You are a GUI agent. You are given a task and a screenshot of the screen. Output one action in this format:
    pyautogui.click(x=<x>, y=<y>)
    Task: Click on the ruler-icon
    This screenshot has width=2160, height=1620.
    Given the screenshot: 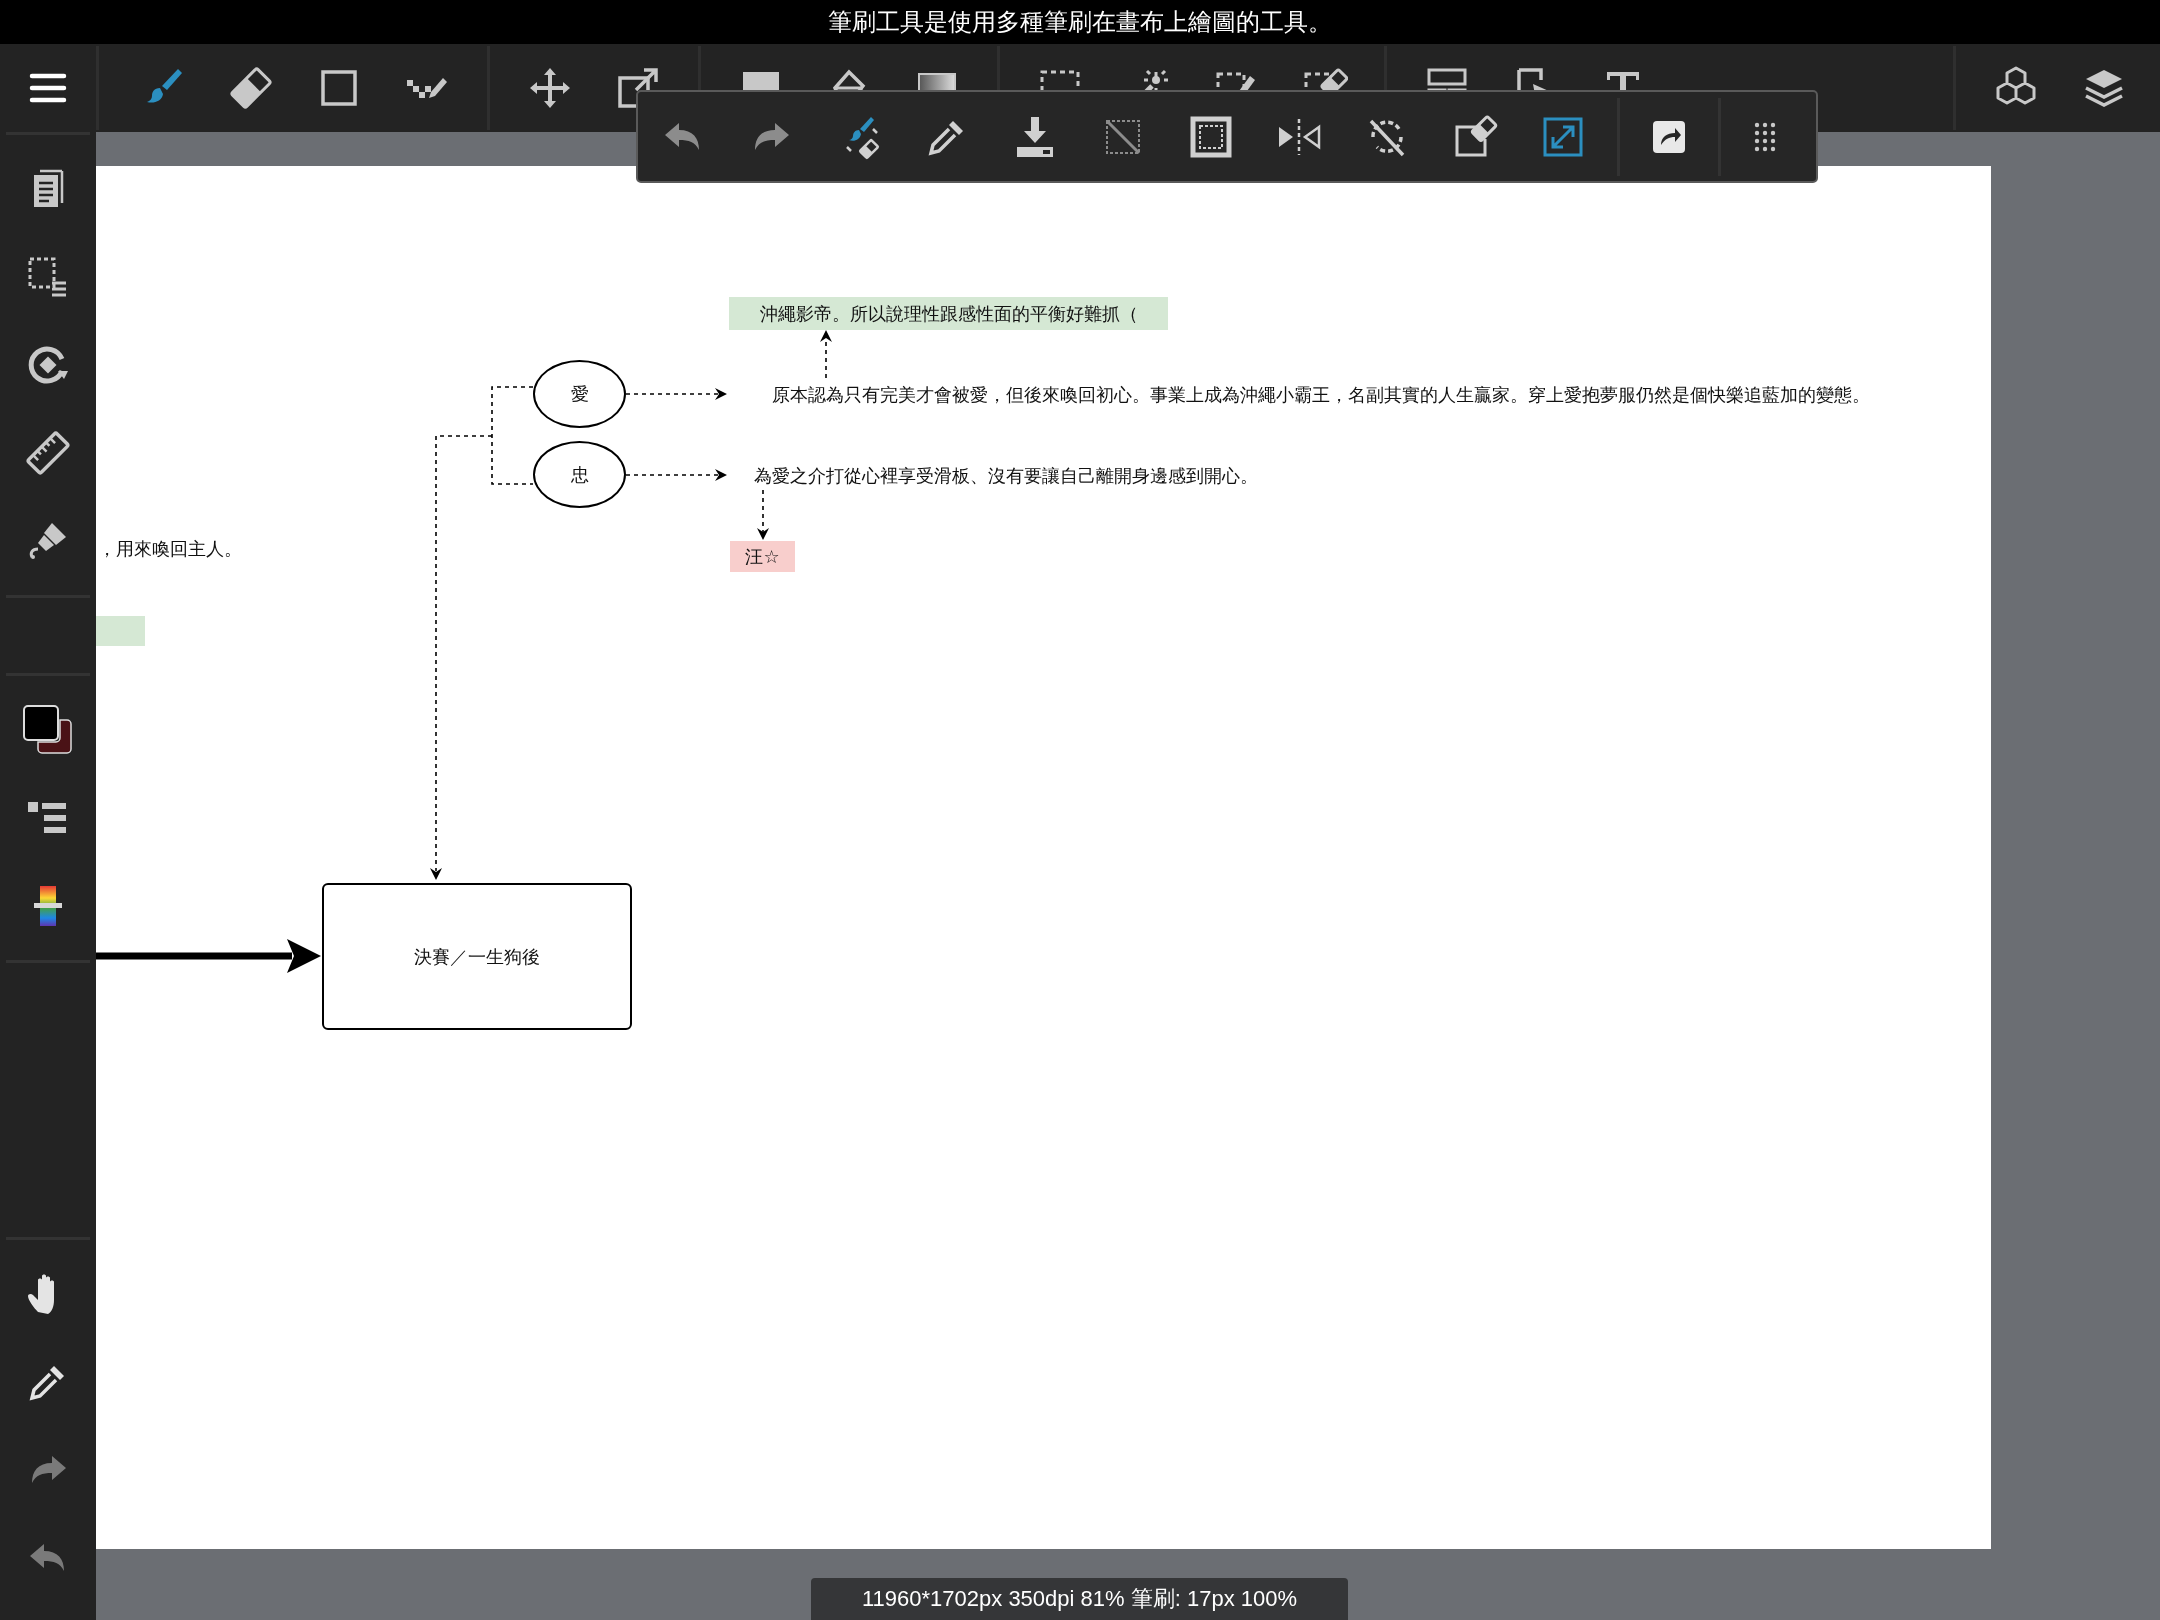 What is the action you would take?
    pyautogui.click(x=48, y=453)
    